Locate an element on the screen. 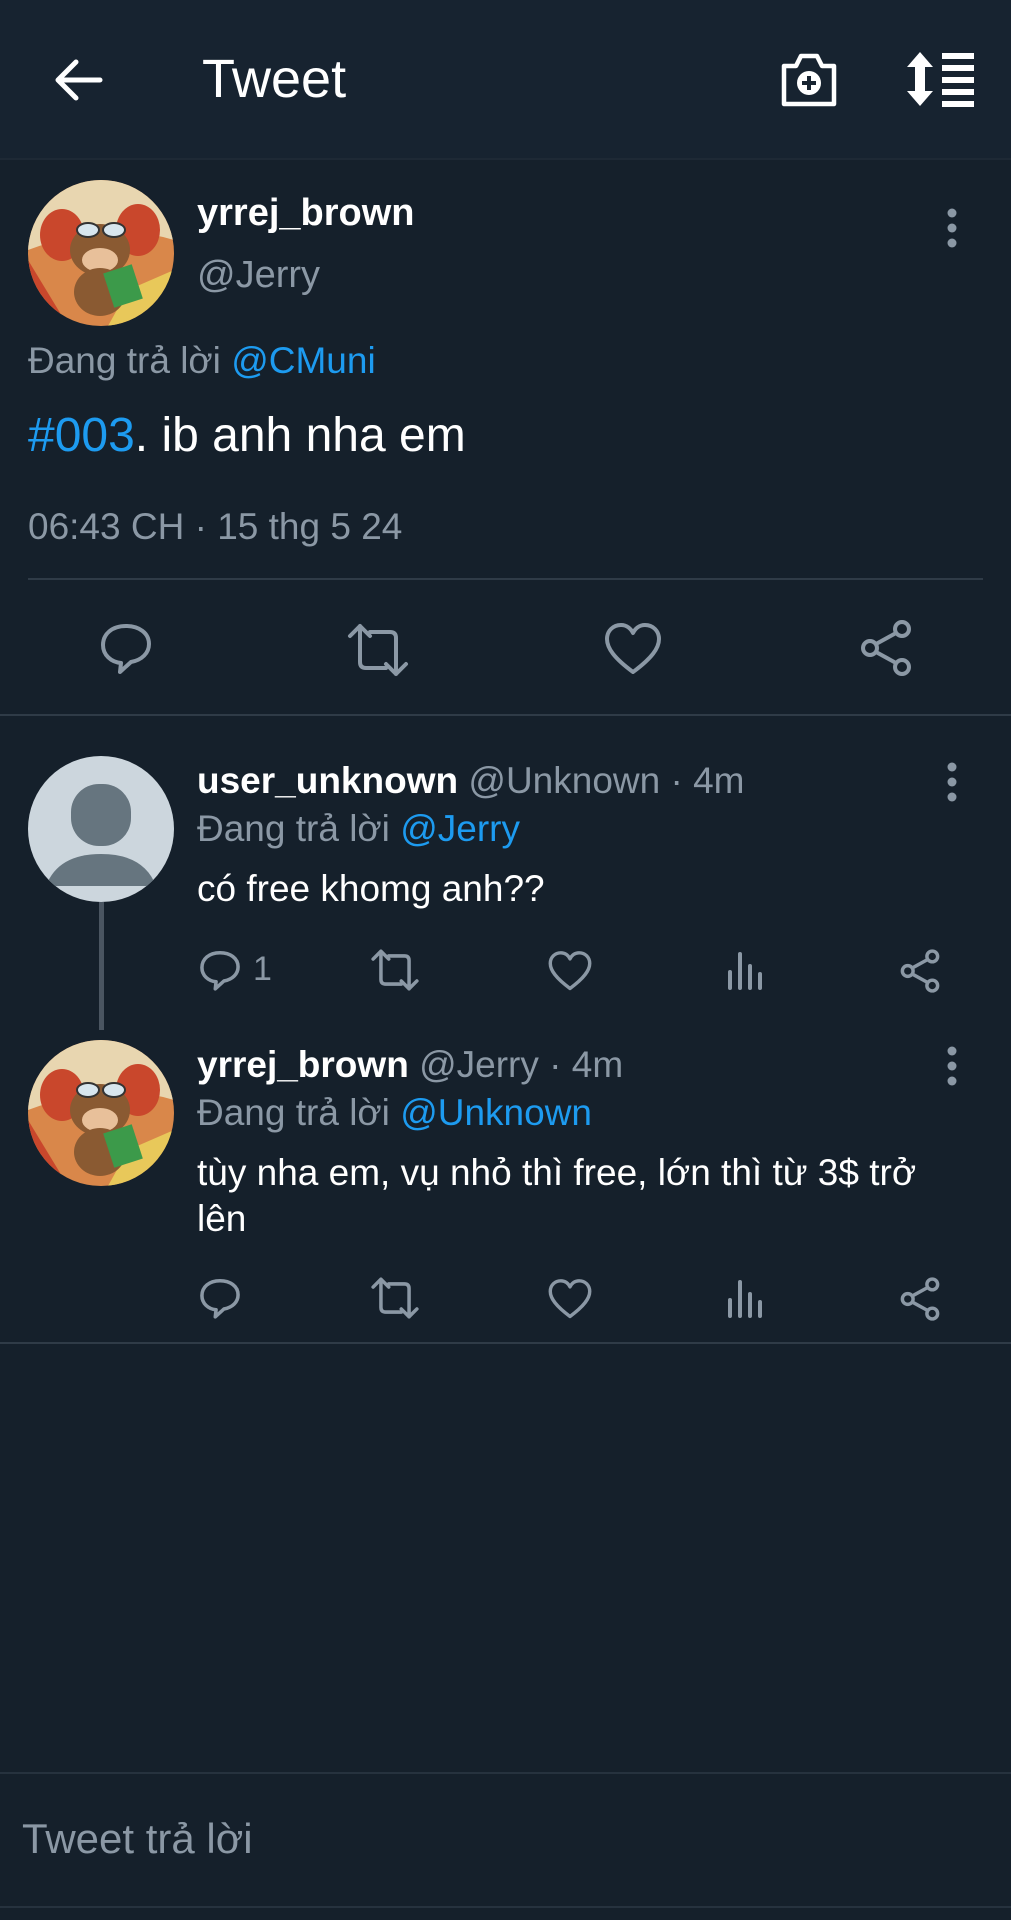 The height and width of the screenshot is (1920, 1011). handle-time: @Unknown · 4m is located at coordinates (606, 780).